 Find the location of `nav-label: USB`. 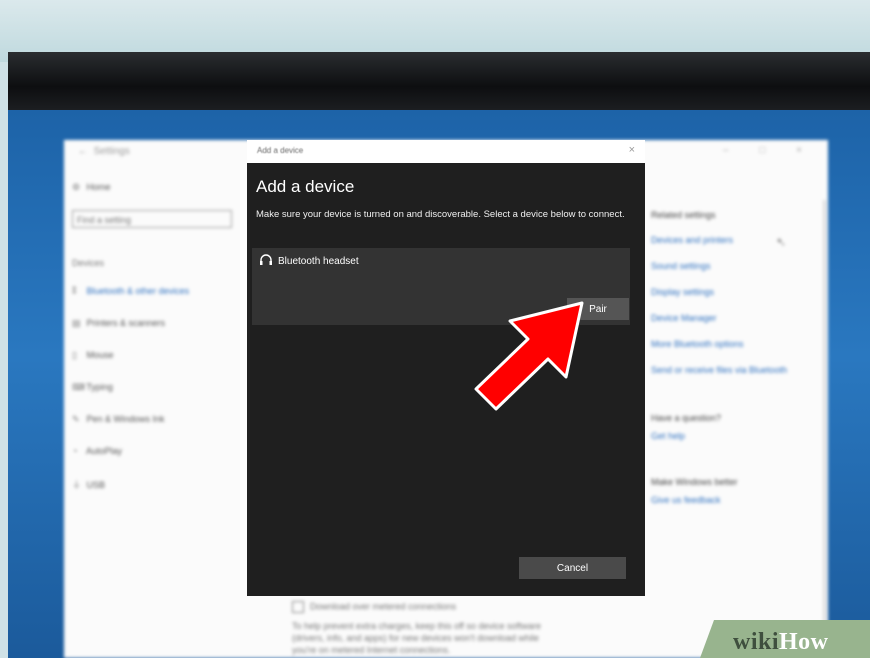

nav-label: USB is located at coordinates (96, 485).